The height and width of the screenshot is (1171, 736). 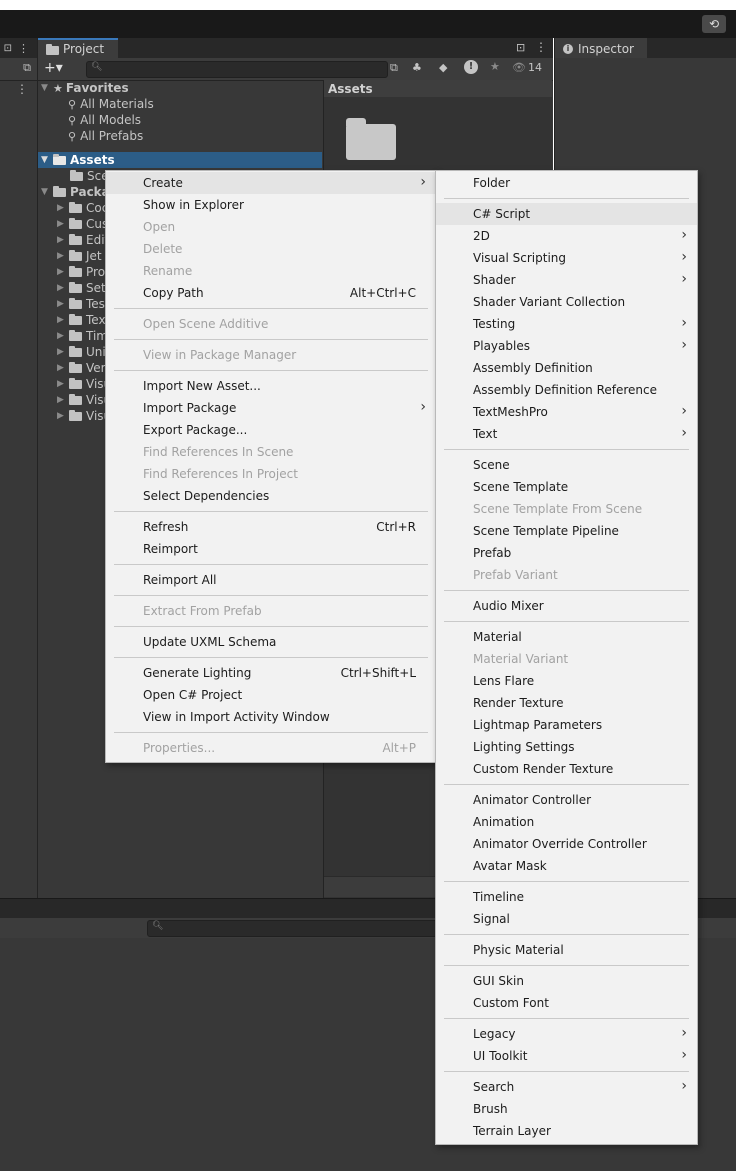 What do you see at coordinates (298, 928) in the screenshot?
I see `console-search-input: 🔍︎` at bounding box center [298, 928].